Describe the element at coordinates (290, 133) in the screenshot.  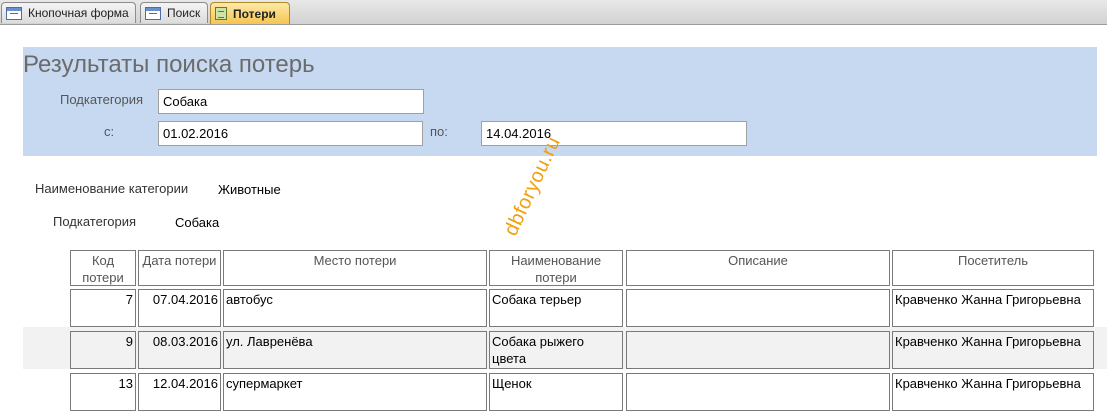
I see `date-from-field: 01.02.2016` at that location.